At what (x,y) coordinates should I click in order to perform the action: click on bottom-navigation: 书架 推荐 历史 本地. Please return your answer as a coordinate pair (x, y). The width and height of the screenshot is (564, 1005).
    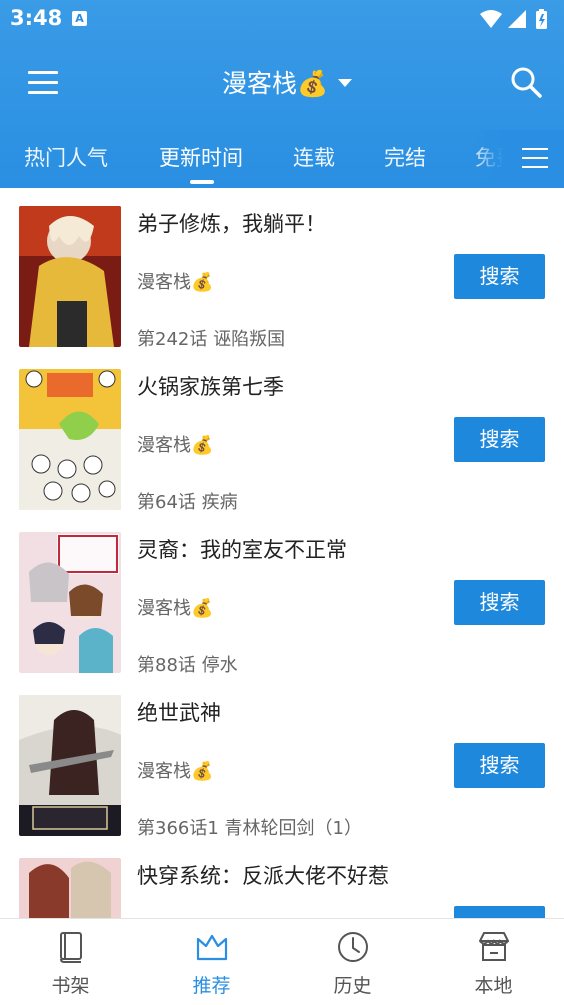
    Looking at the image, I should click on (282, 961).